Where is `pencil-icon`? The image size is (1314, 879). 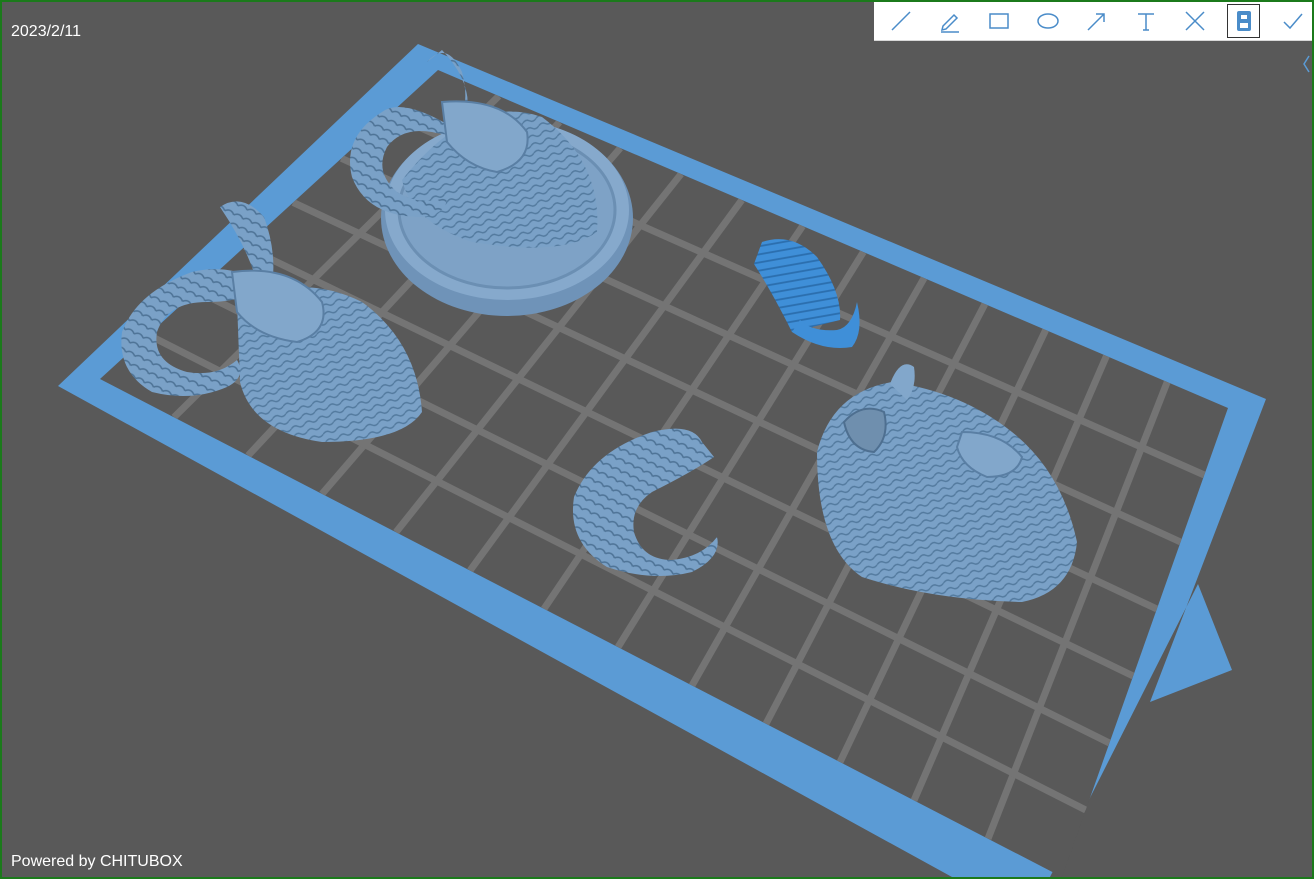 pencil-icon is located at coordinates (950, 23).